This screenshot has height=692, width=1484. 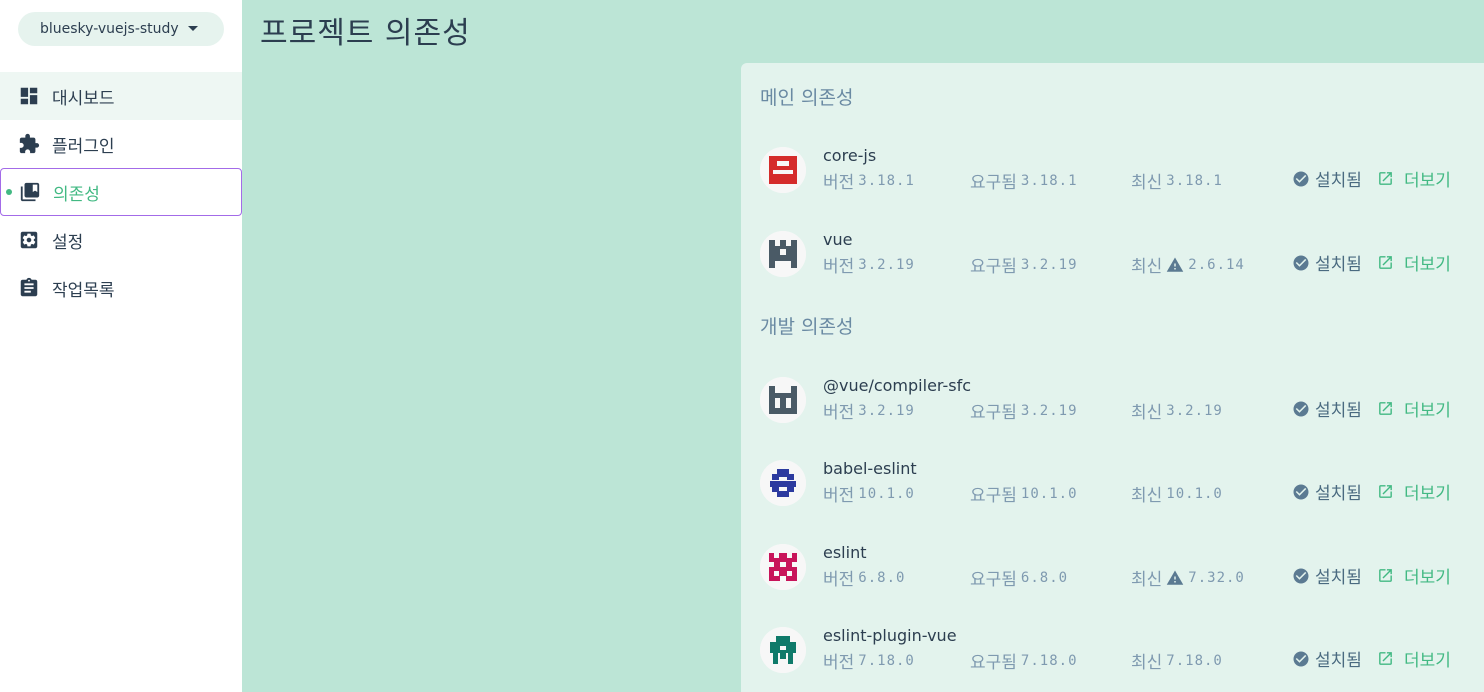 I want to click on sidebar-item-dashboard: 대시보드, so click(x=121, y=96).